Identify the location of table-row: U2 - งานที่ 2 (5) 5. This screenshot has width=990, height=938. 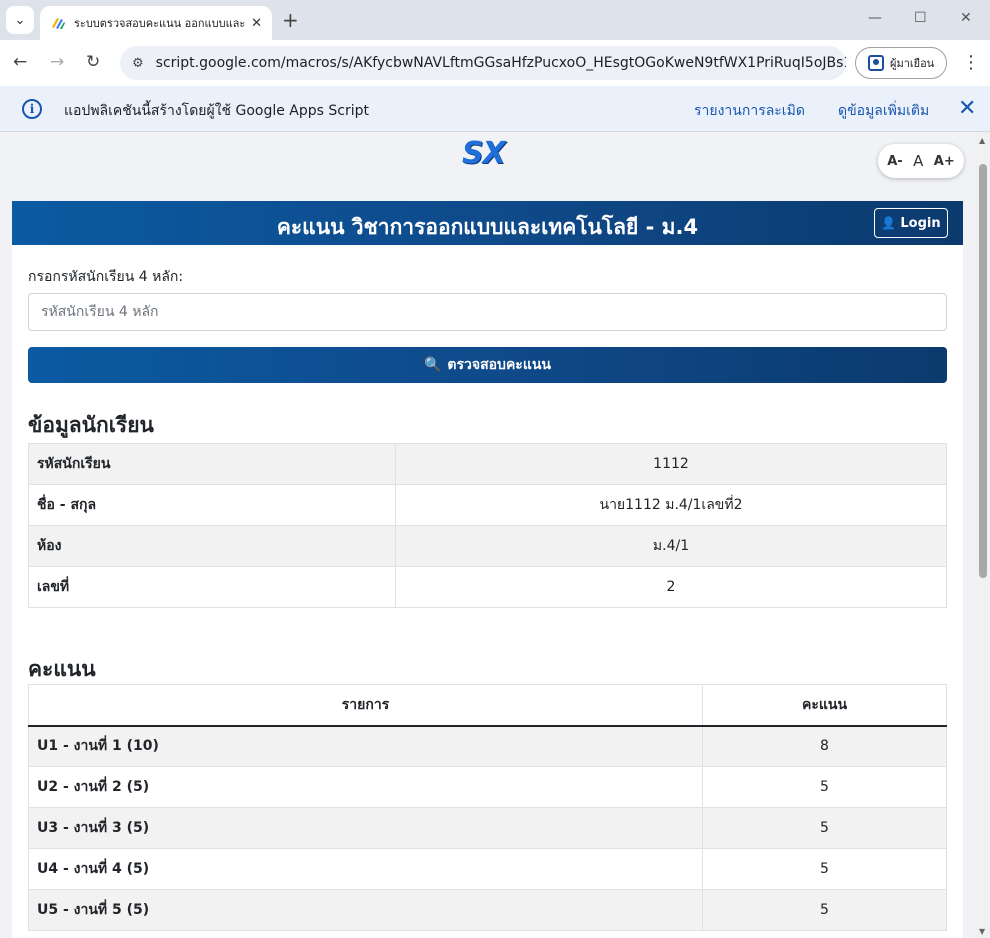
(487, 787).